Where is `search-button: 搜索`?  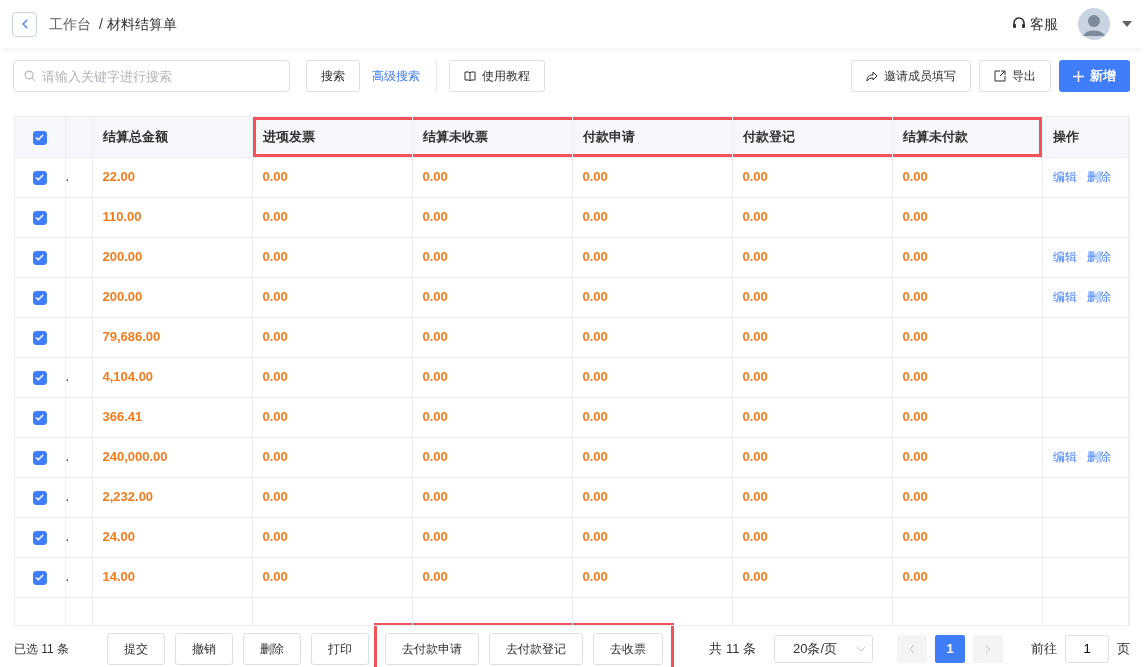 search-button: 搜索 is located at coordinates (333, 76).